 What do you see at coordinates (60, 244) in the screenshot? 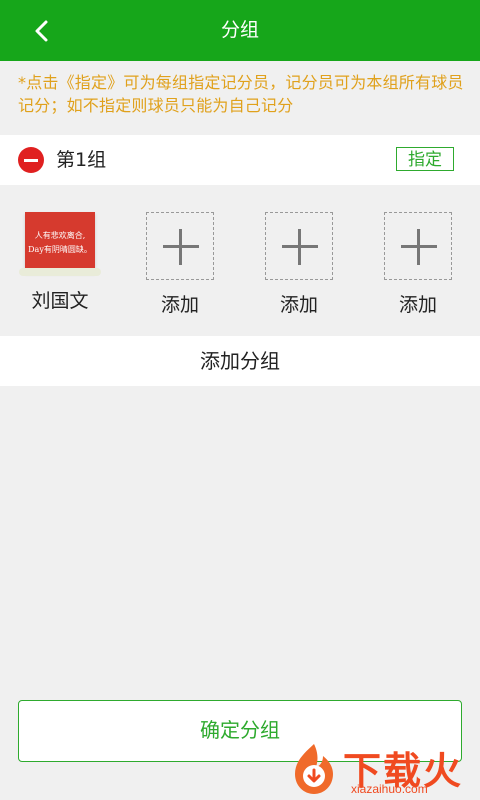
I see `avatar: 人有悲欢离合, Day有阴晴圆缺。` at bounding box center [60, 244].